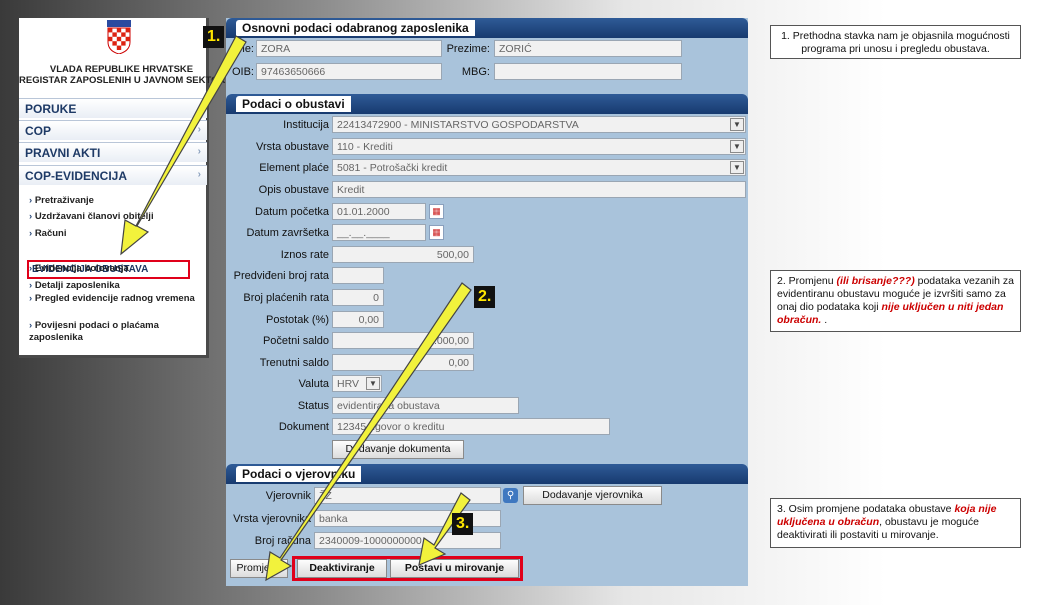 This screenshot has width=1042, height=605. What do you see at coordinates (183, 145) in the screenshot?
I see `arrow-1-icon` at bounding box center [183, 145].